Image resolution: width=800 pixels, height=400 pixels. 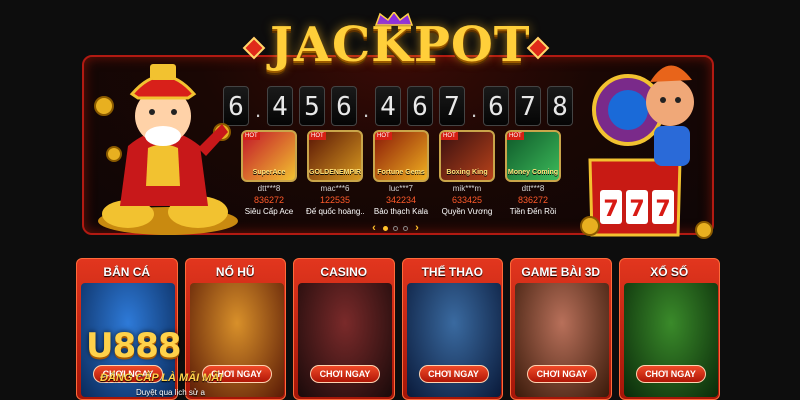 I want to click on game-thumbnail: HOT Boxing King, so click(x=467, y=156).